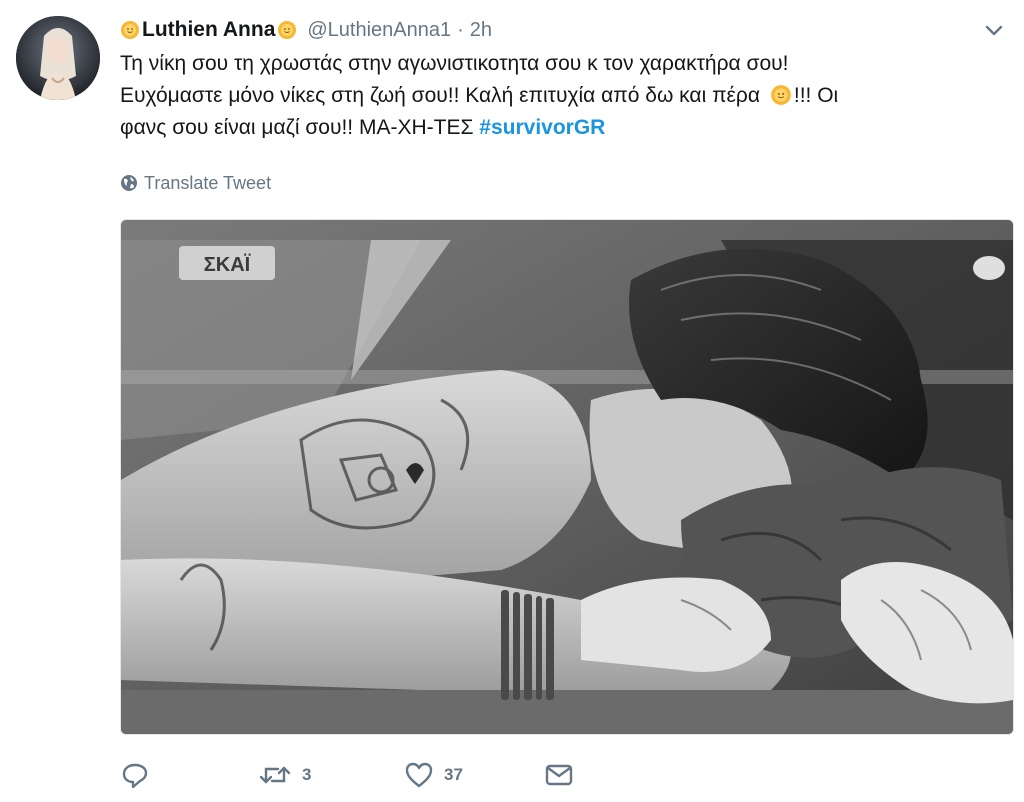 This screenshot has width=1024, height=802. Describe the element at coordinates (542, 127) in the screenshot. I see `hashtag-link: #survivorGR` at that location.